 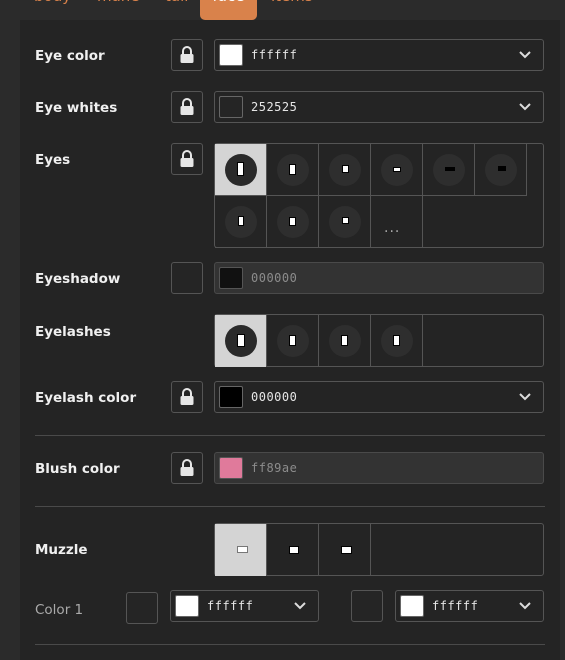 What do you see at coordinates (379, 107) in the screenshot?
I see `eye-whites-select: 252525` at bounding box center [379, 107].